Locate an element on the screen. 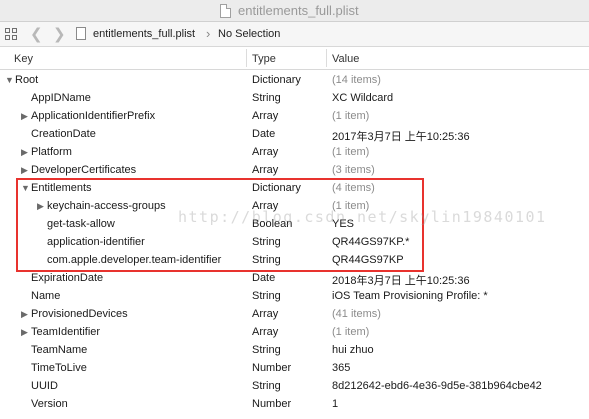  row-value: XC Wildcard is located at coordinates (362, 98).